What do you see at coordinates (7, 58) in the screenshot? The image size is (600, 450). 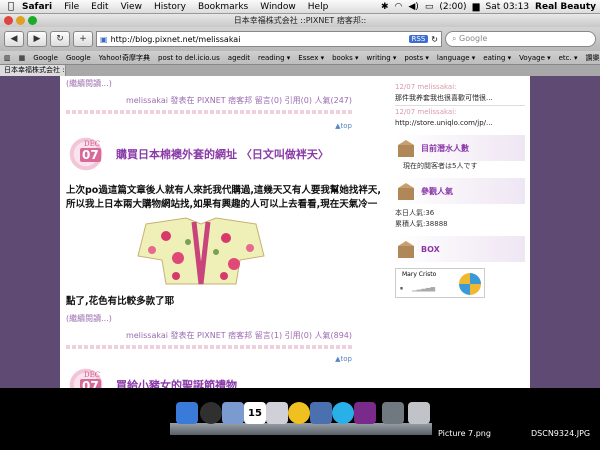 I see `book-icon: ▥` at bounding box center [7, 58].